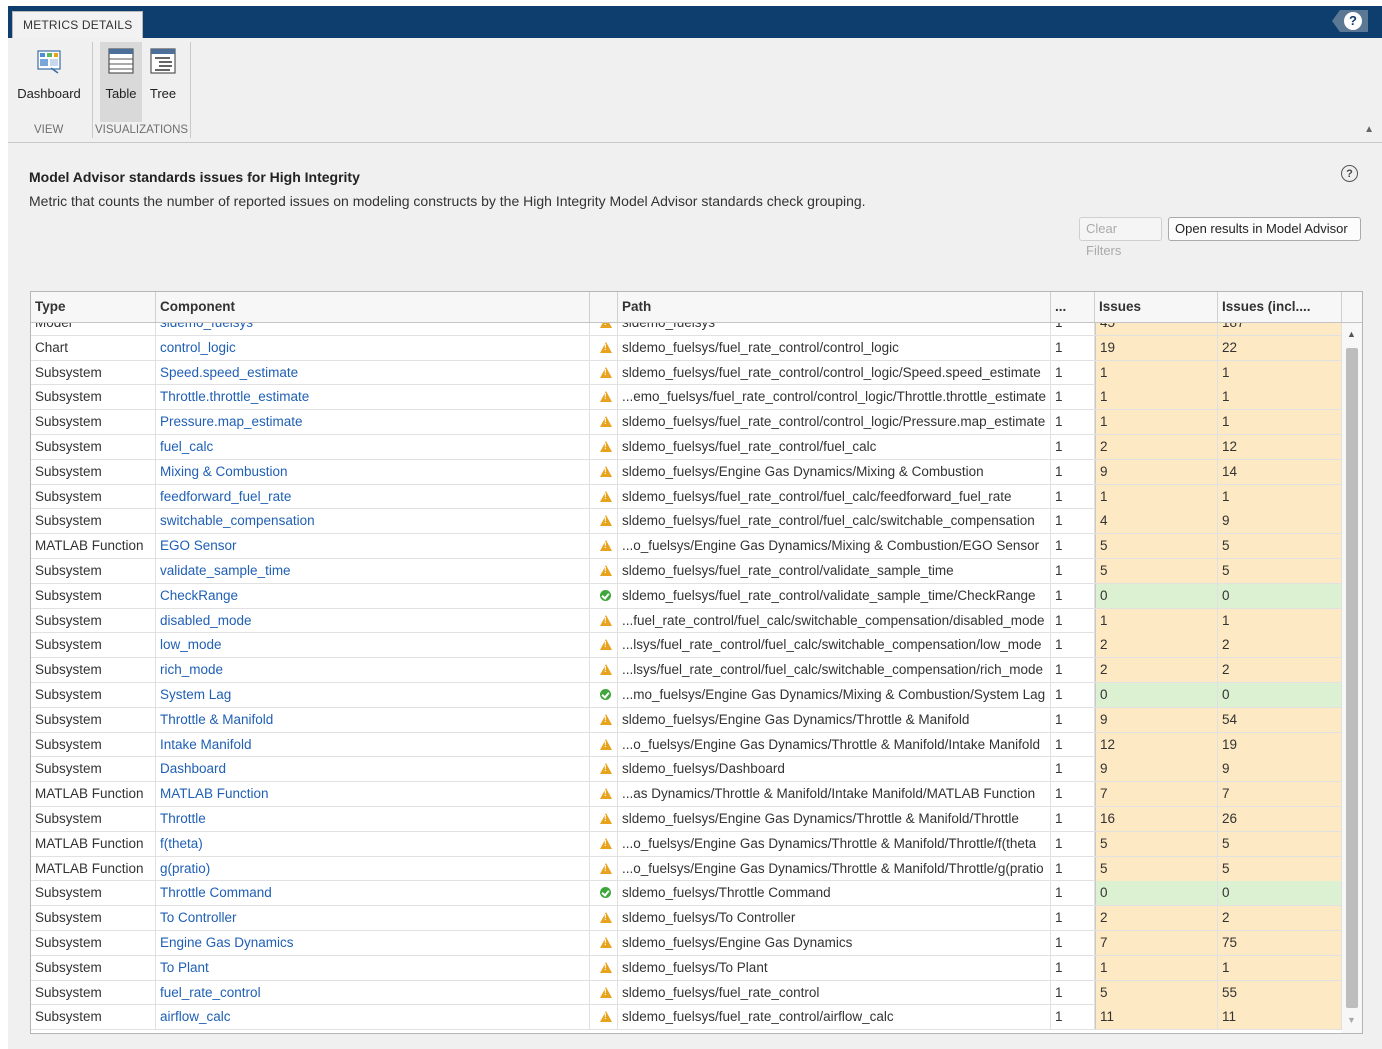 This screenshot has height=1049, width=1382. I want to click on cell-component-link: Throttle.throttle_estimate, so click(373, 397).